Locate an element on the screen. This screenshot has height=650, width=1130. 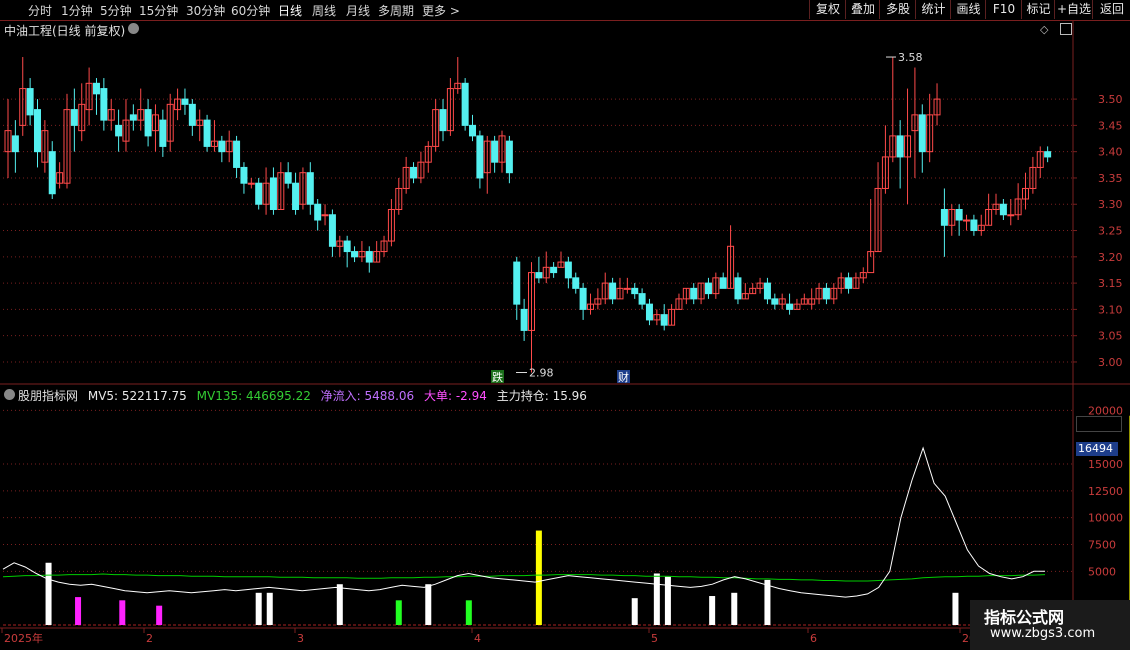
timeframe-2: 5分钟 is located at coordinates (116, 10).